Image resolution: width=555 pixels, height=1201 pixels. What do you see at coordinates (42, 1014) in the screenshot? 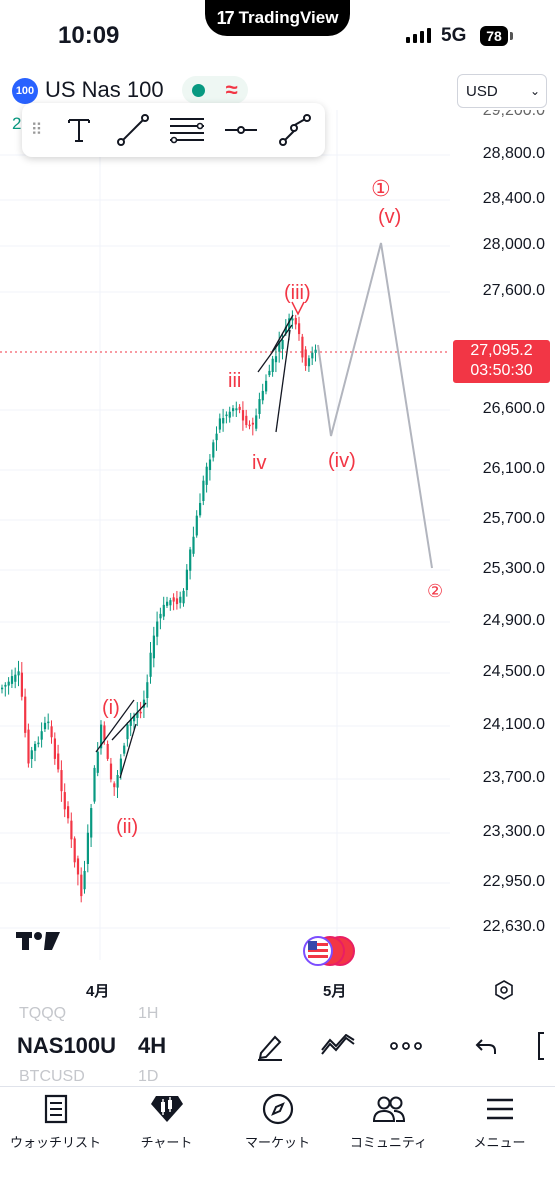
I see `symbol-option-prev: TQQQ` at bounding box center [42, 1014].